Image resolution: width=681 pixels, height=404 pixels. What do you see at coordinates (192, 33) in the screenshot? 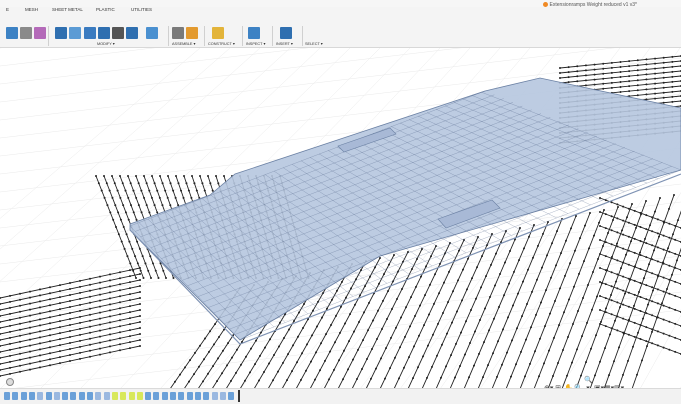
I see `offset-plane-icon` at bounding box center [192, 33].